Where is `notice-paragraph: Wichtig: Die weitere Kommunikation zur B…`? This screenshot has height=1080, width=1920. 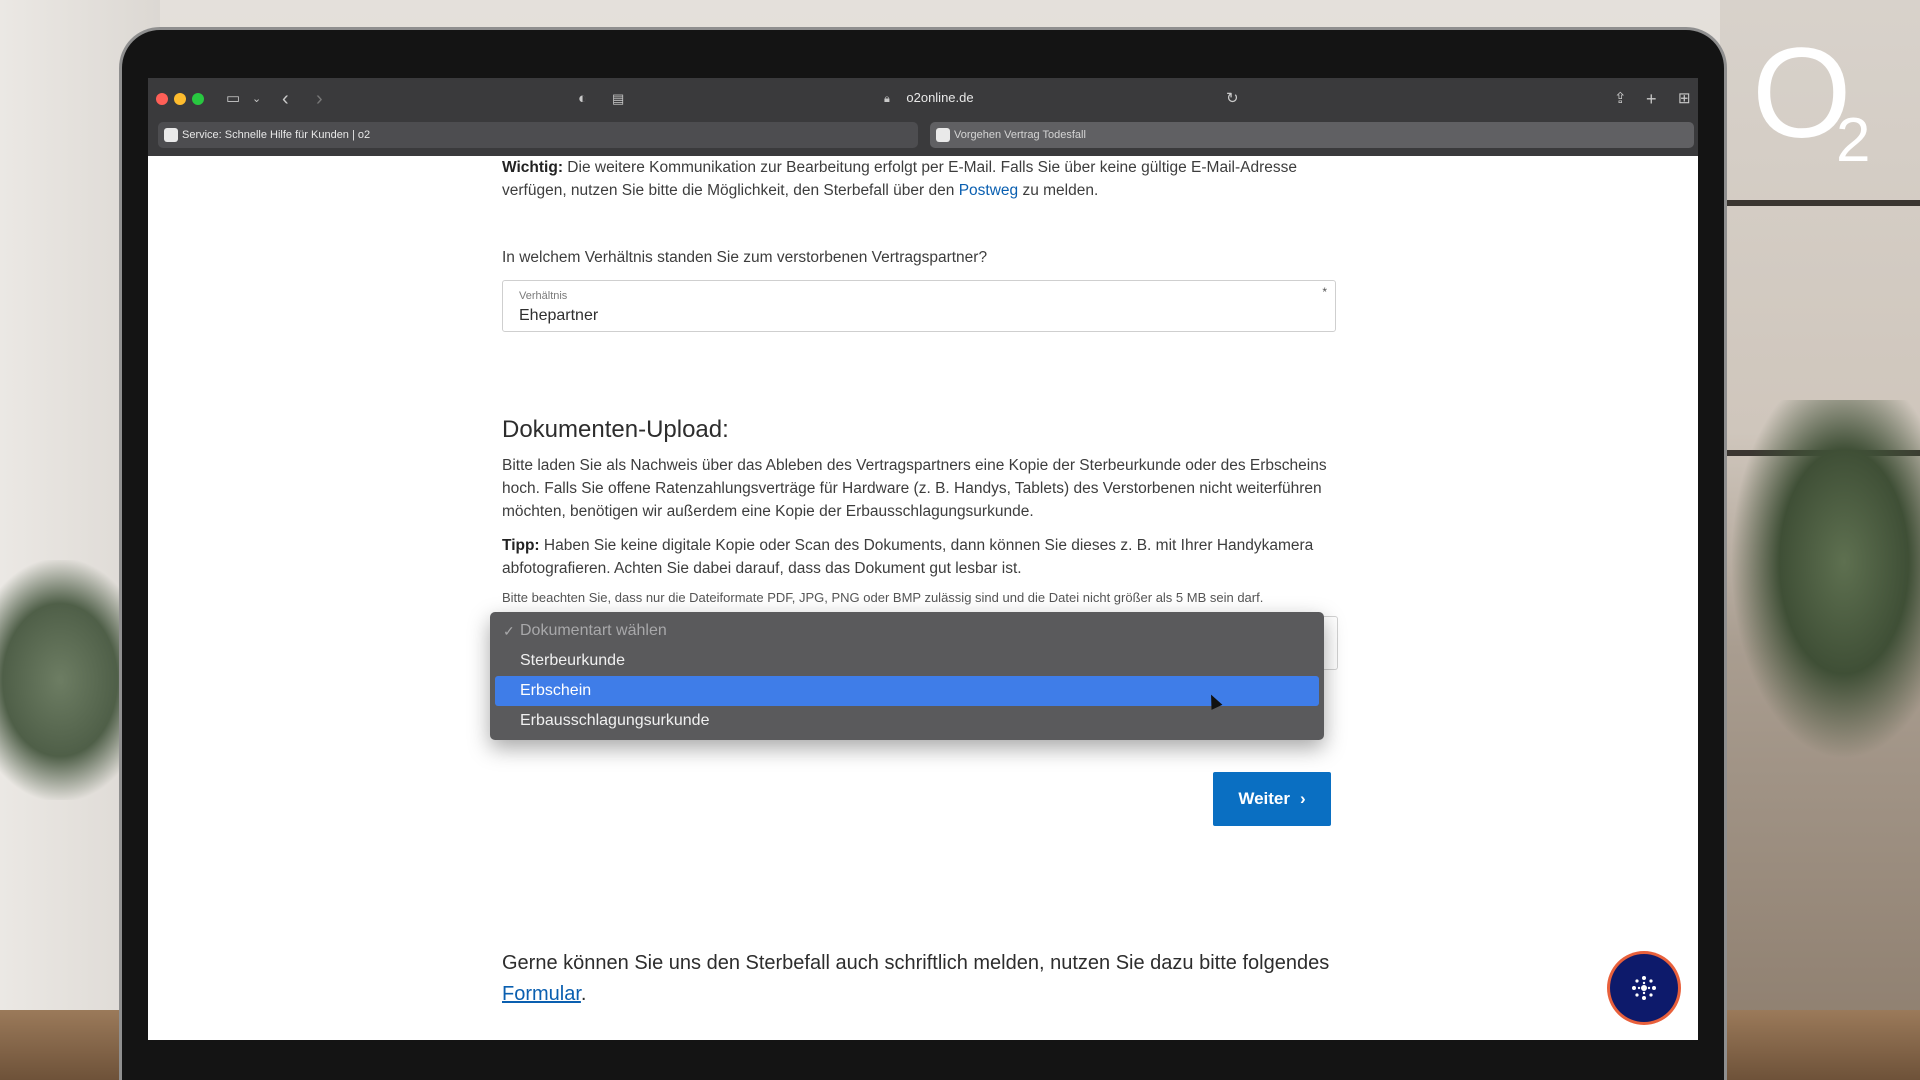 notice-paragraph: Wichtig: Die weitere Kommunikation zur B… is located at coordinates (920, 179).